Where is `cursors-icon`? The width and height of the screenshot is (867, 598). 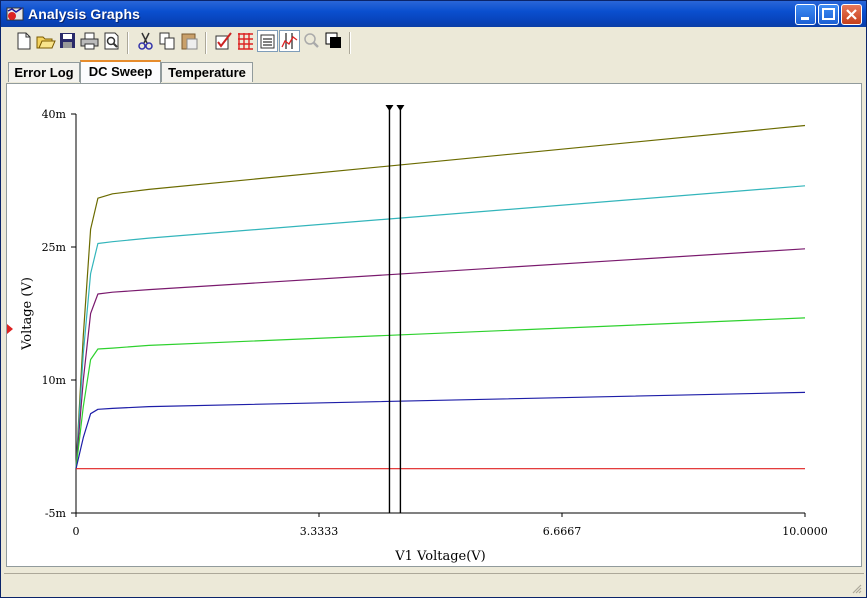 cursors-icon is located at coordinates (289, 41).